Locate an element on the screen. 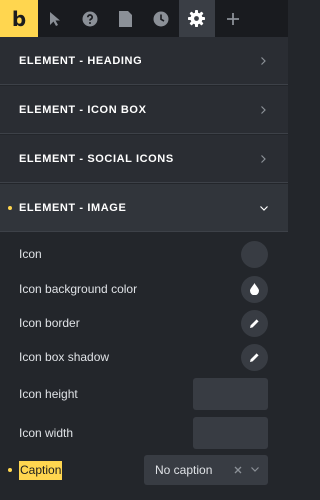 The width and height of the screenshot is (320, 500). setting-label: Icon border is located at coordinates (49, 323).